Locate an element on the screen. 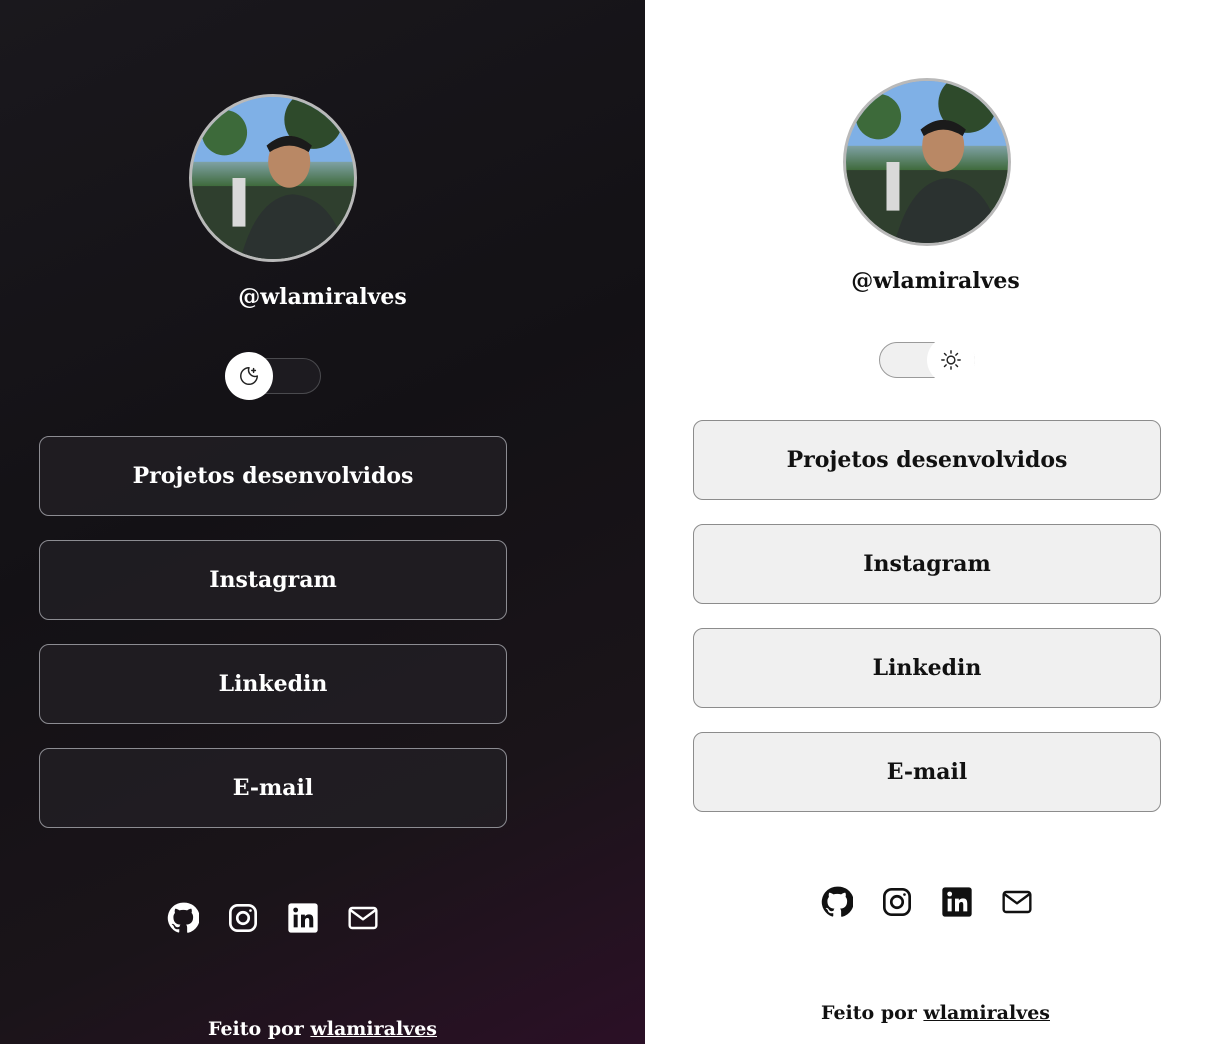  moon-stars-icon is located at coordinates (249, 376).